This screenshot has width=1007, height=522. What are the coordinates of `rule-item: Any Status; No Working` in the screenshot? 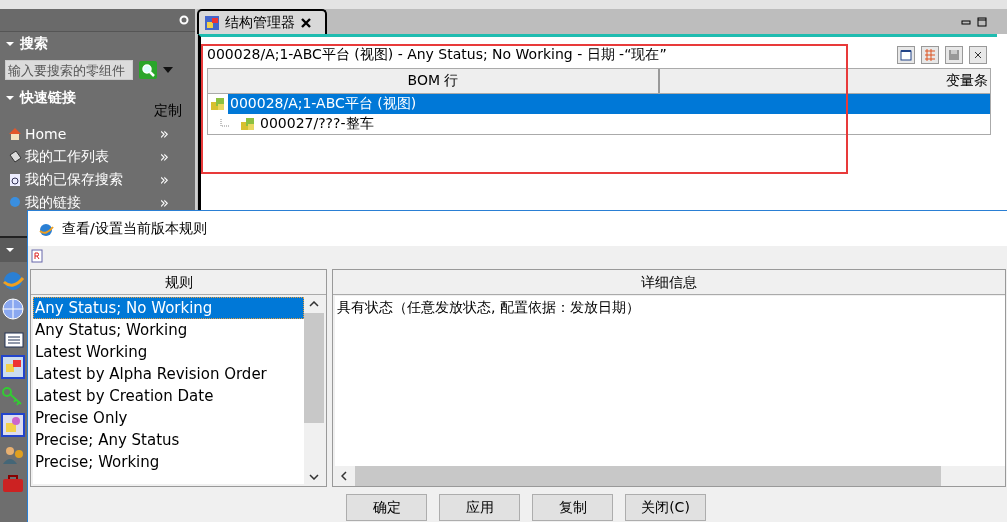 It's located at (168, 308).